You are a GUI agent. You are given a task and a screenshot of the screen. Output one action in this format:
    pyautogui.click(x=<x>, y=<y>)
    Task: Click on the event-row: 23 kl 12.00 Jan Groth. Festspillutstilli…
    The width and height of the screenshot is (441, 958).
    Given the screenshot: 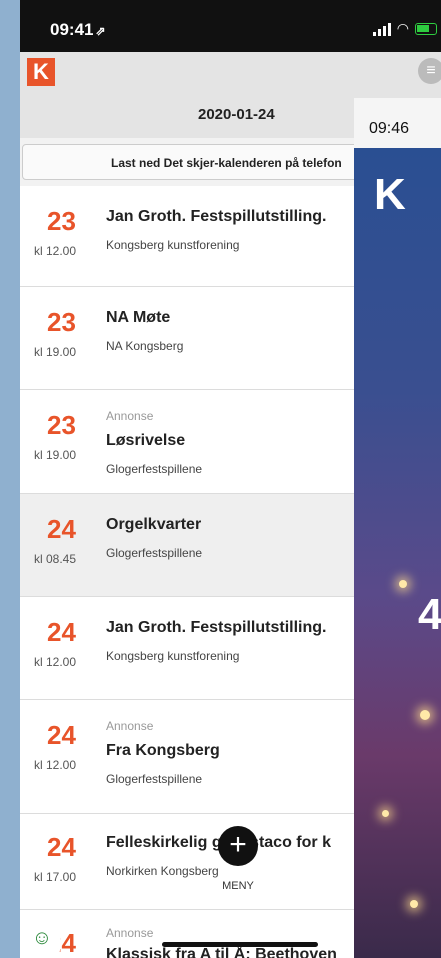 What is the action you would take?
    pyautogui.click(x=190, y=236)
    